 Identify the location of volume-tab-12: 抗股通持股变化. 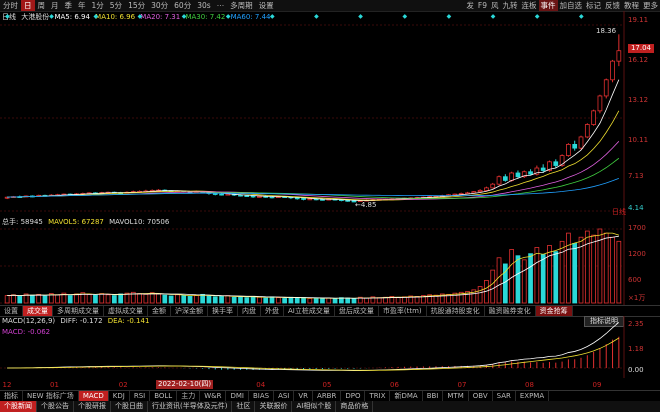
(456, 311).